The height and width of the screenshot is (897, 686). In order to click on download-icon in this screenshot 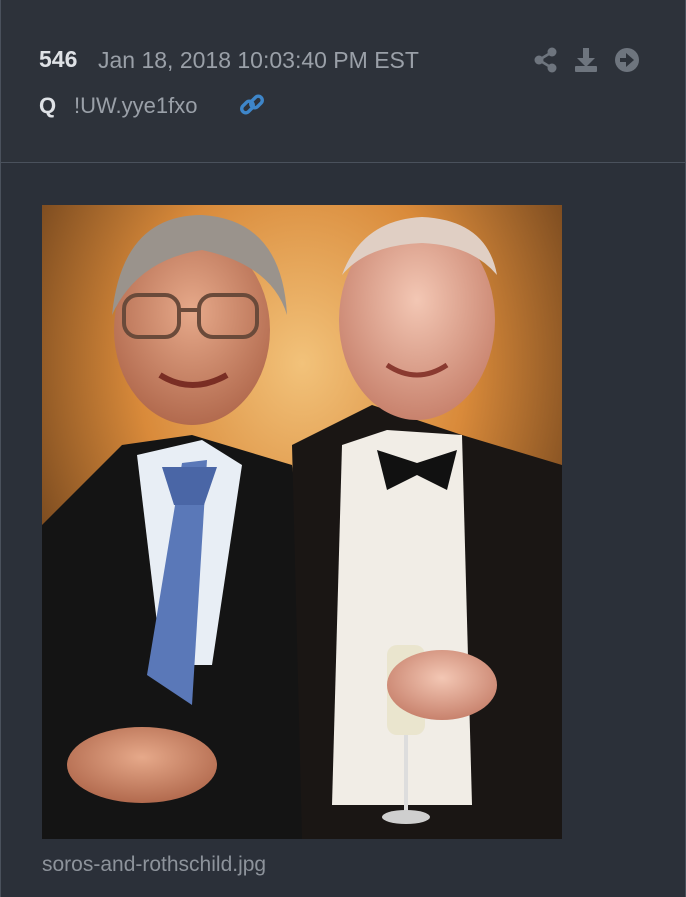, I will do `click(586, 60)`.